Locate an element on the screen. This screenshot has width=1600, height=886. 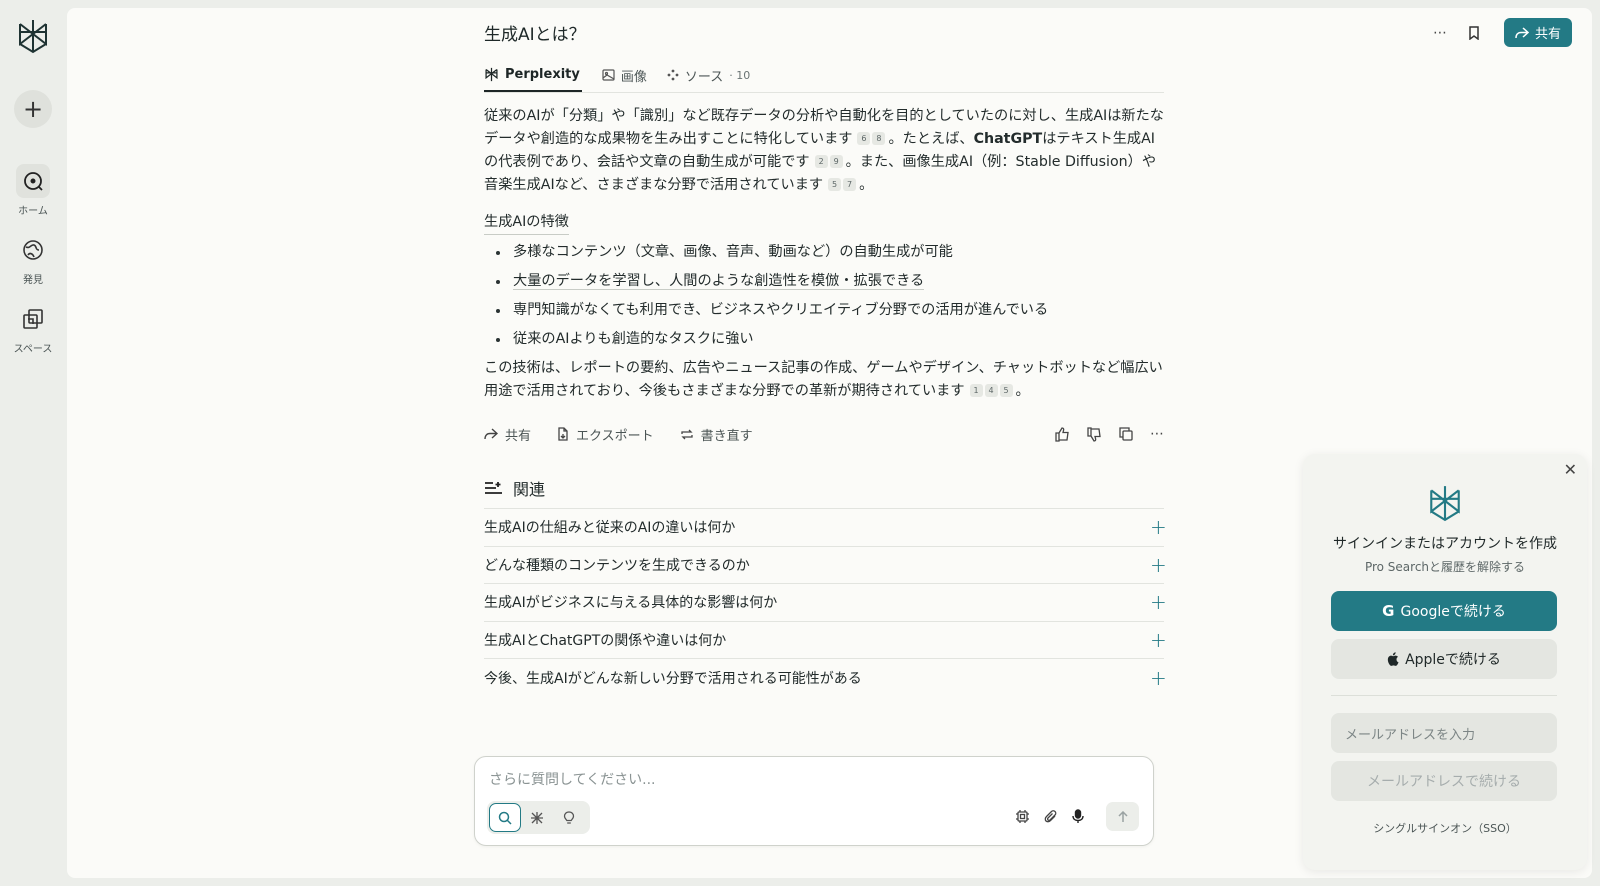
attach-icon is located at coordinates (1051, 816).